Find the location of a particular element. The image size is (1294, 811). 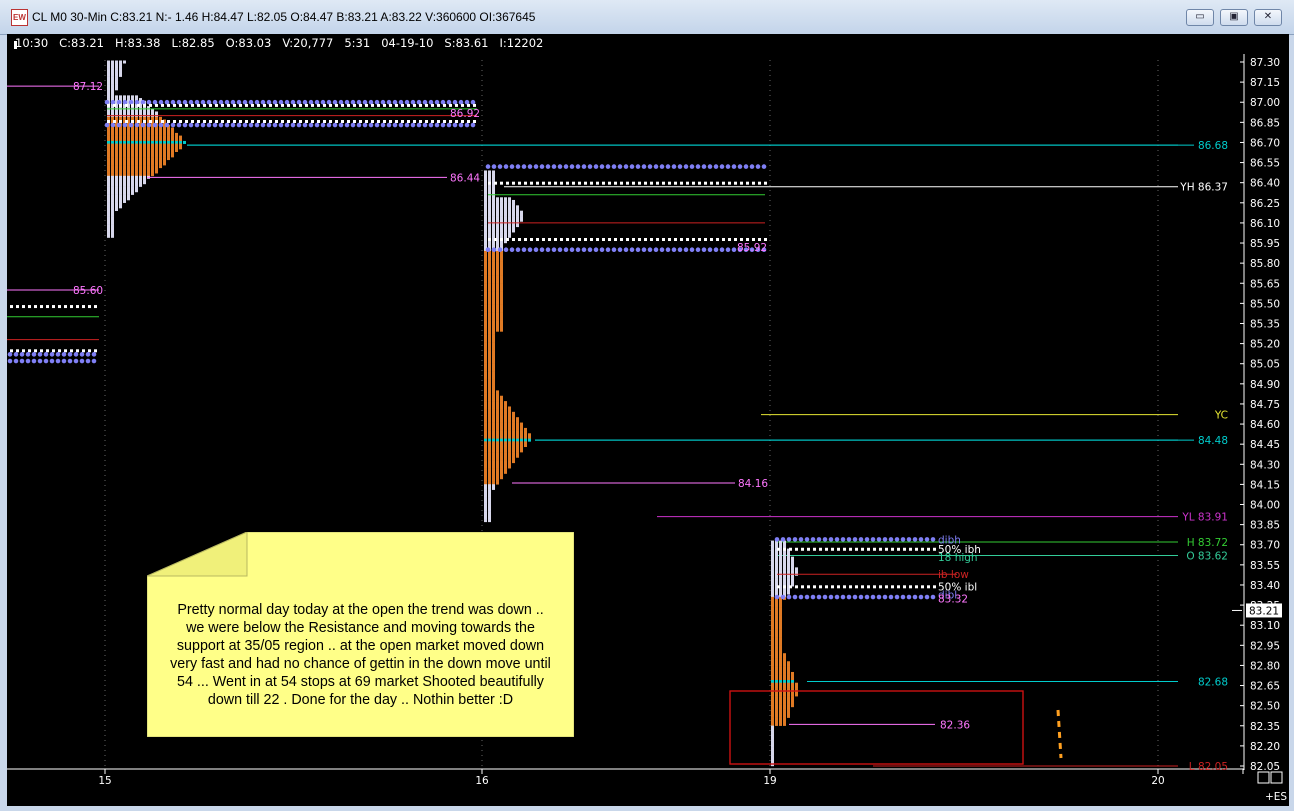

app-icon: EW is located at coordinates (19, 17).